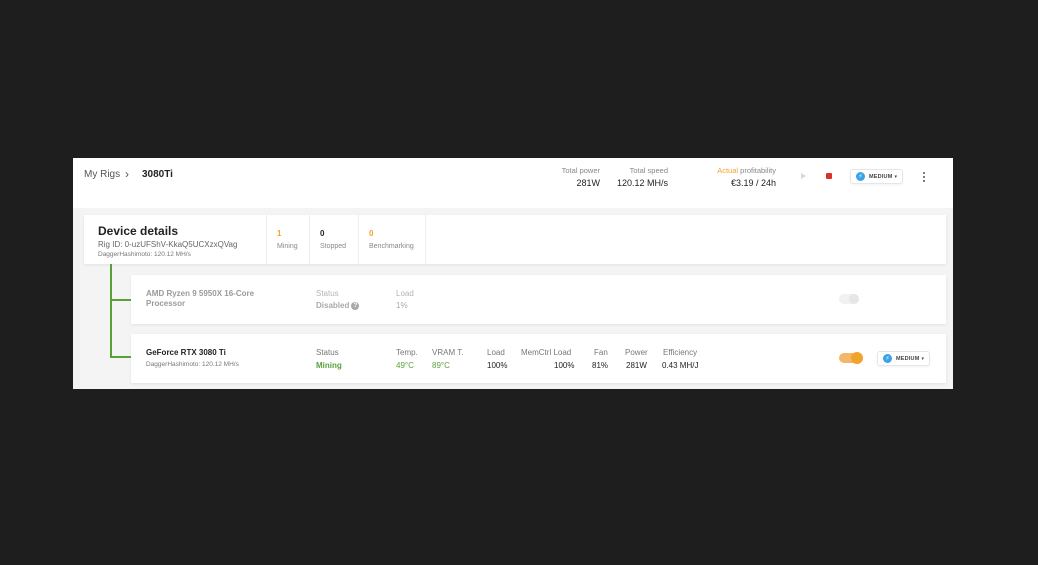 Image resolution: width=1038 pixels, height=565 pixels. Describe the element at coordinates (757, 170) in the screenshot. I see `profitability-label-rest: profitability` at that location.